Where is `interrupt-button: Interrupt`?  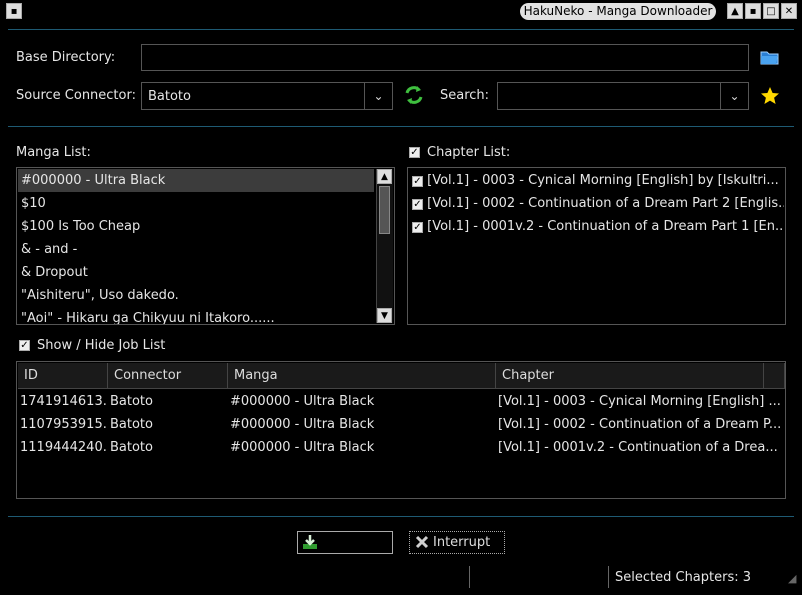
interrupt-button: Interrupt is located at coordinates (457, 542).